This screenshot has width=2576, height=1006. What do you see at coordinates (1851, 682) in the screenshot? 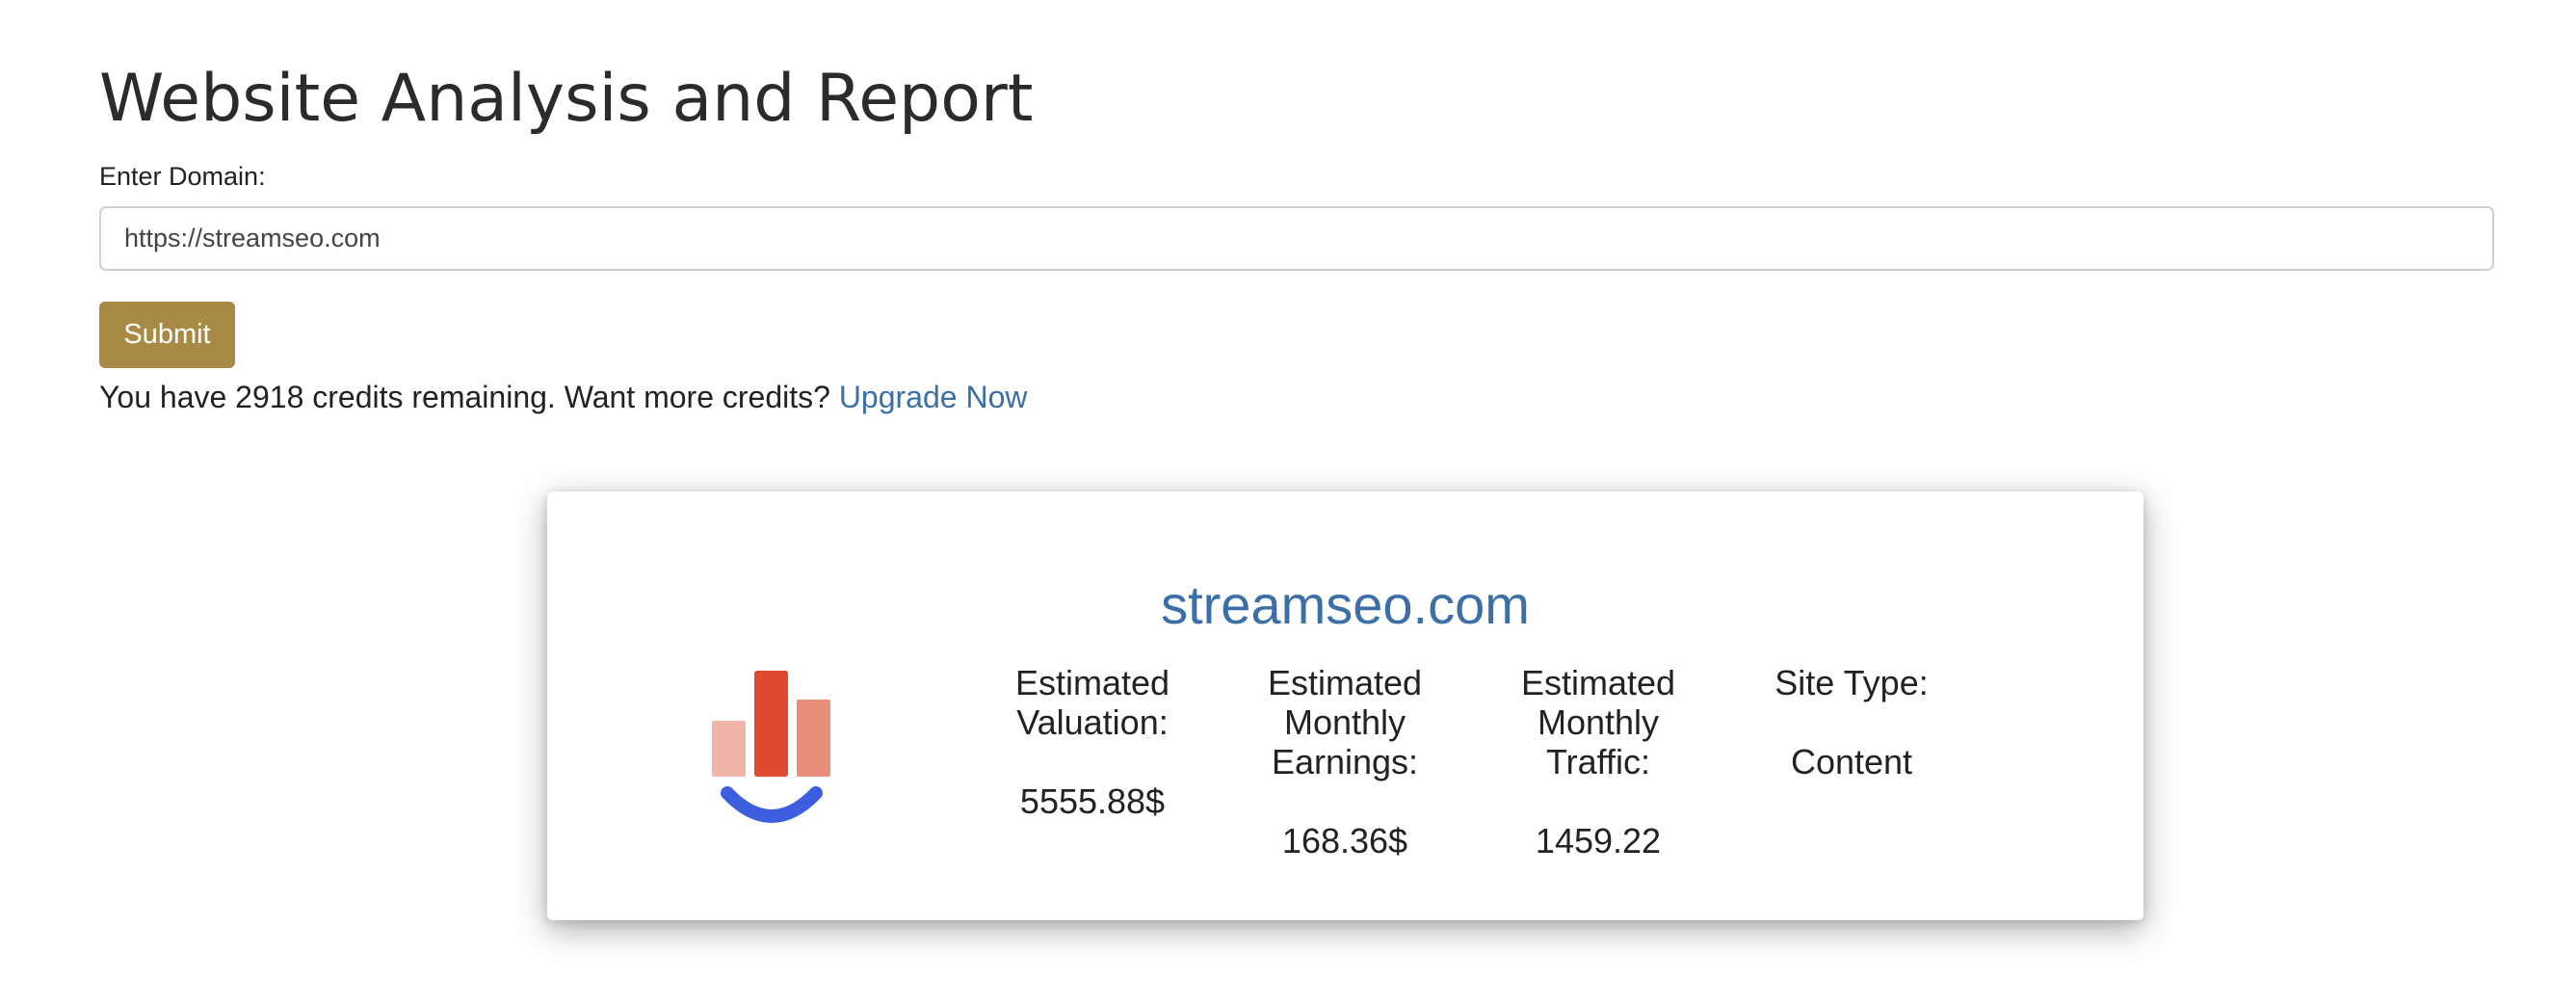
I see `stat-label: Site Type:` at bounding box center [1851, 682].